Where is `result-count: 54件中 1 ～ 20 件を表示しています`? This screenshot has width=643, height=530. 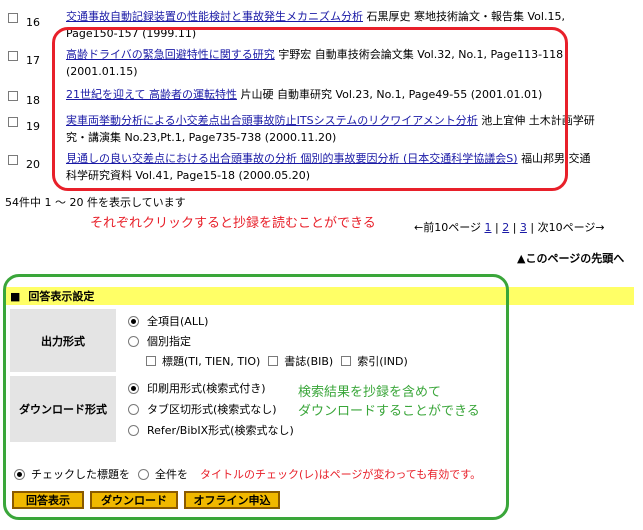 result-count: 54件中 1 ～ 20 件を表示しています is located at coordinates (95, 202).